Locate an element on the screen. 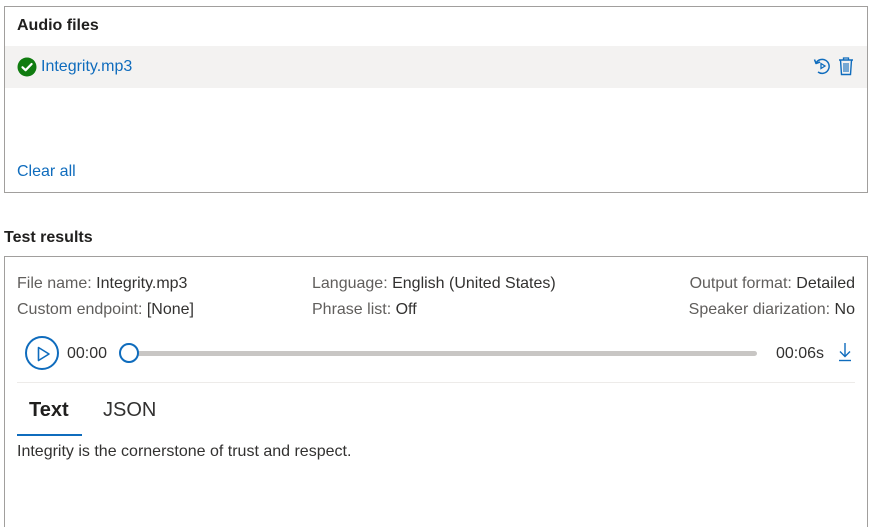 The width and height of the screenshot is (877, 527). file-name-field: File name: Integrity.mp3 is located at coordinates (102, 284).